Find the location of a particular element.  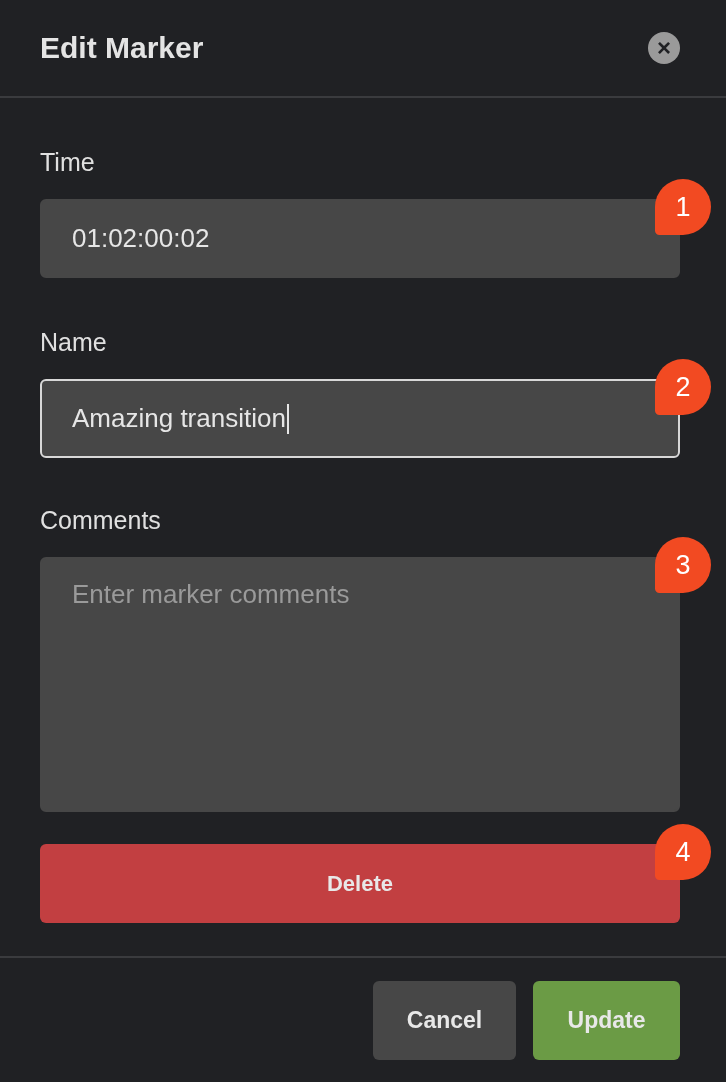

close-button: × is located at coordinates (664, 48).